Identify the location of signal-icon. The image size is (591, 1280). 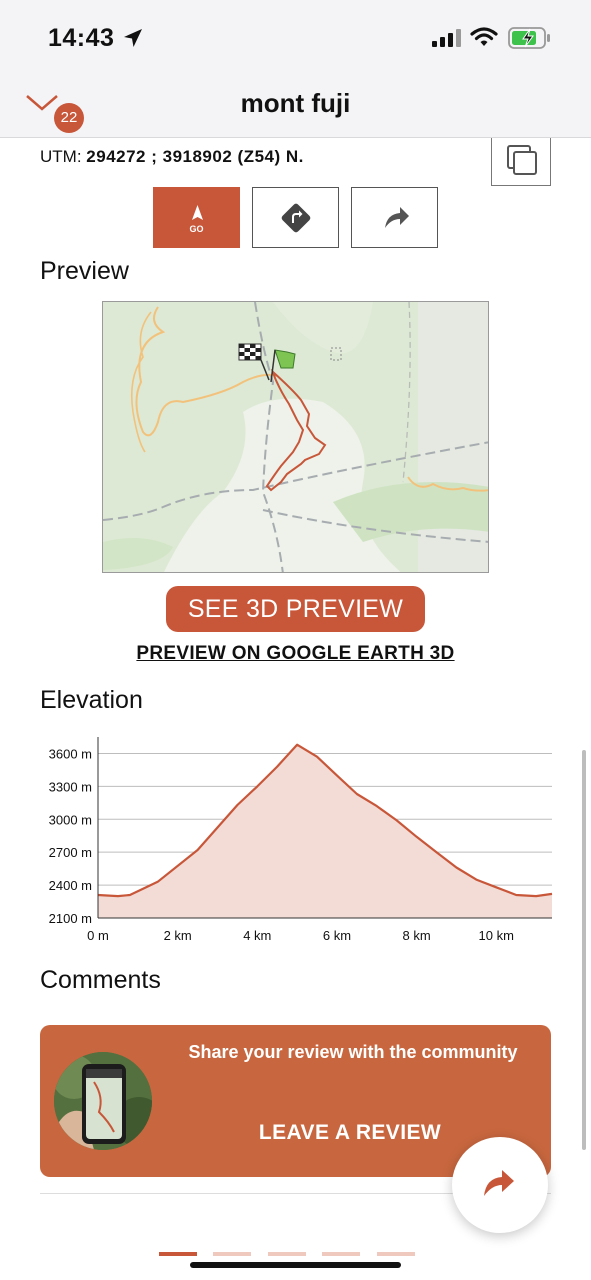
(446, 38).